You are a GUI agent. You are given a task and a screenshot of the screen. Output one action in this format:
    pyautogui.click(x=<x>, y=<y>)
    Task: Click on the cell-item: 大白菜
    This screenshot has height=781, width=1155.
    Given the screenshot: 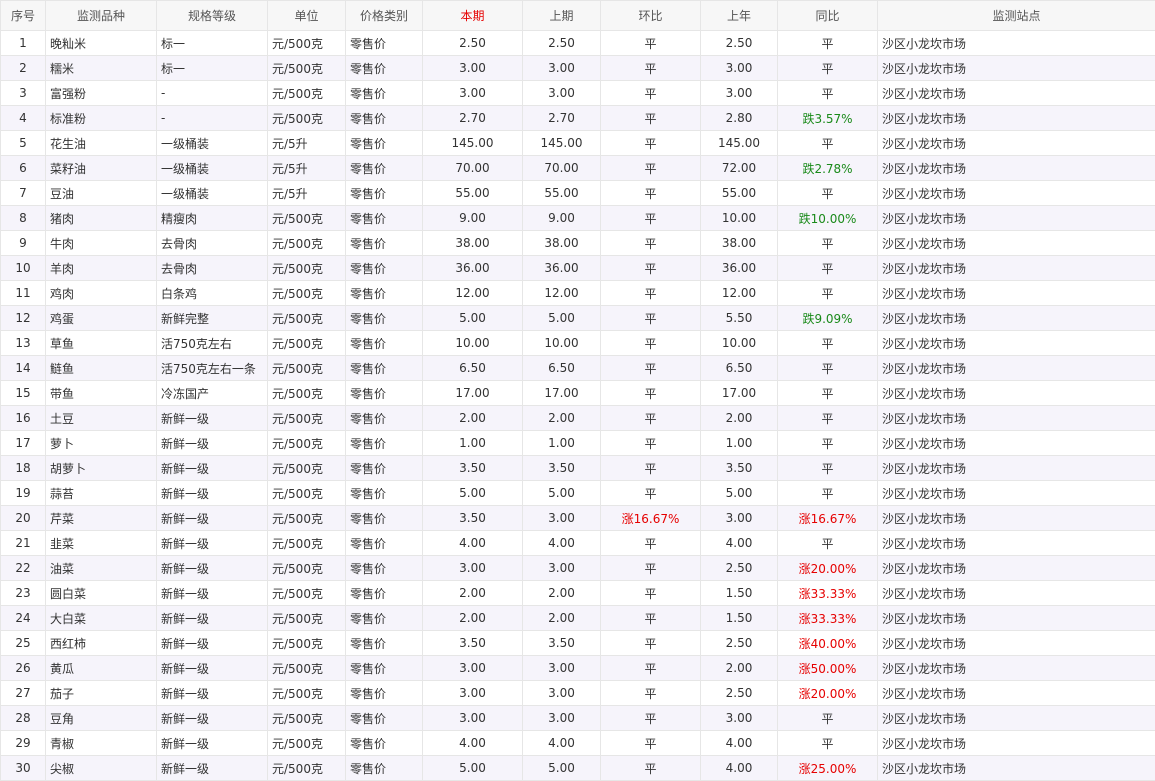 What is the action you would take?
    pyautogui.click(x=101, y=618)
    